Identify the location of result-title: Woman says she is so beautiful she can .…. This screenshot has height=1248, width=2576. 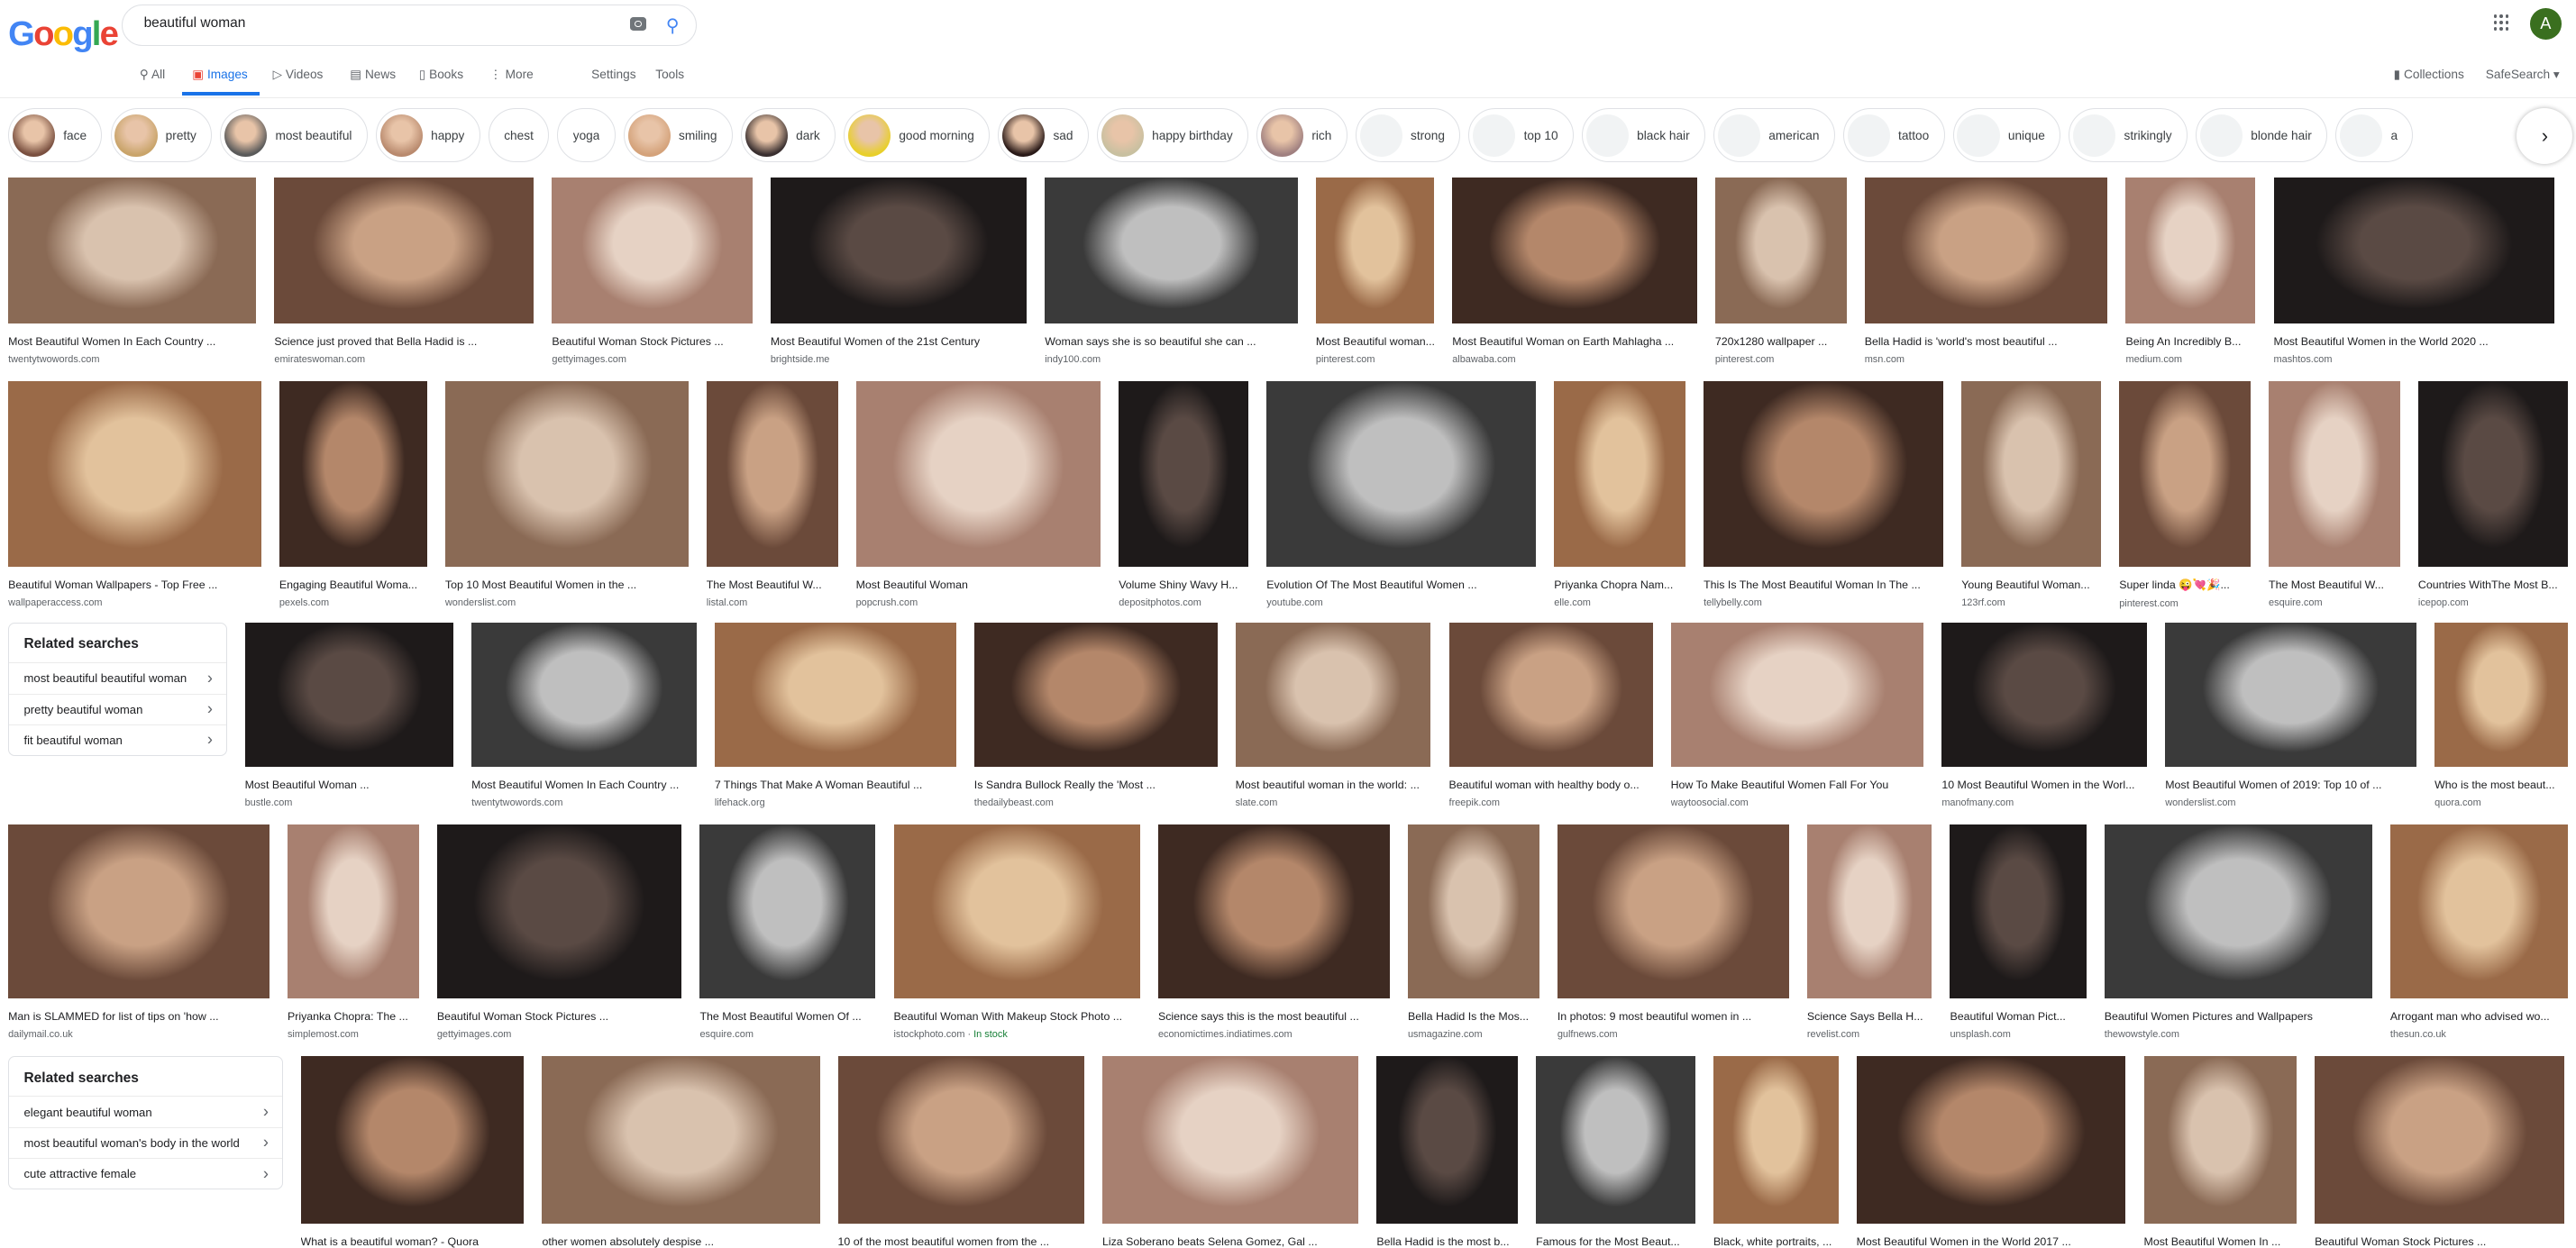
(1171, 341).